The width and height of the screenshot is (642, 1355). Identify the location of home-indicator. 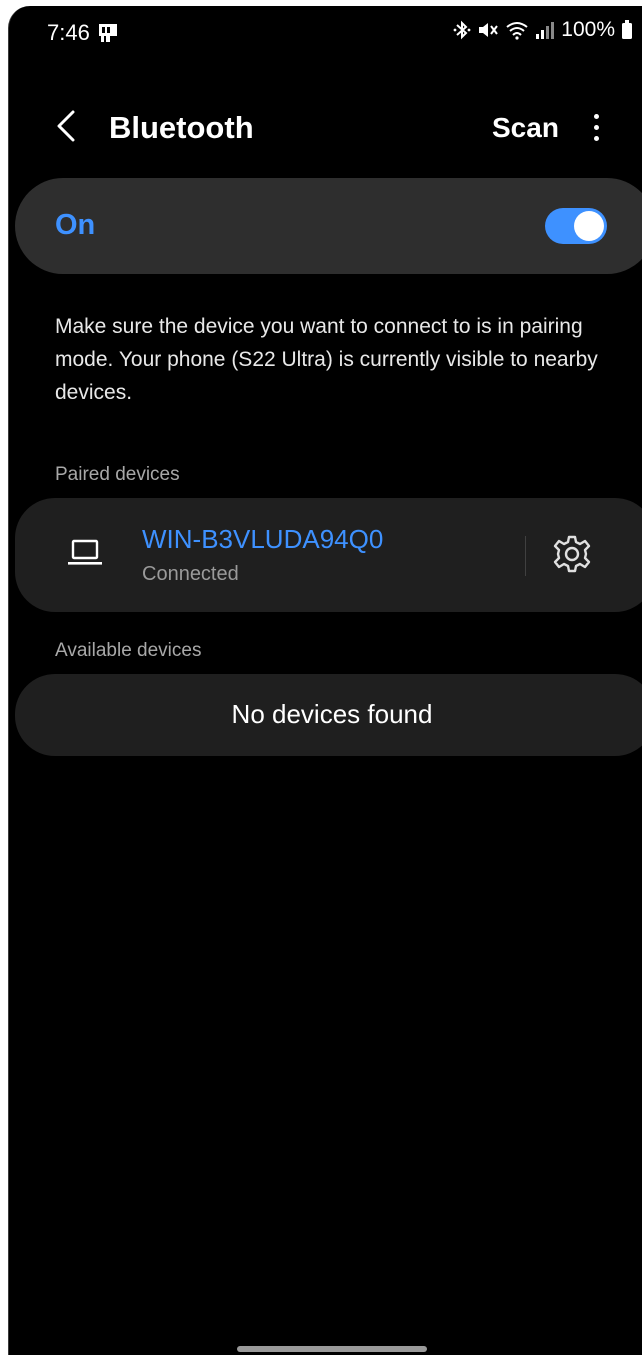
(332, 1349).